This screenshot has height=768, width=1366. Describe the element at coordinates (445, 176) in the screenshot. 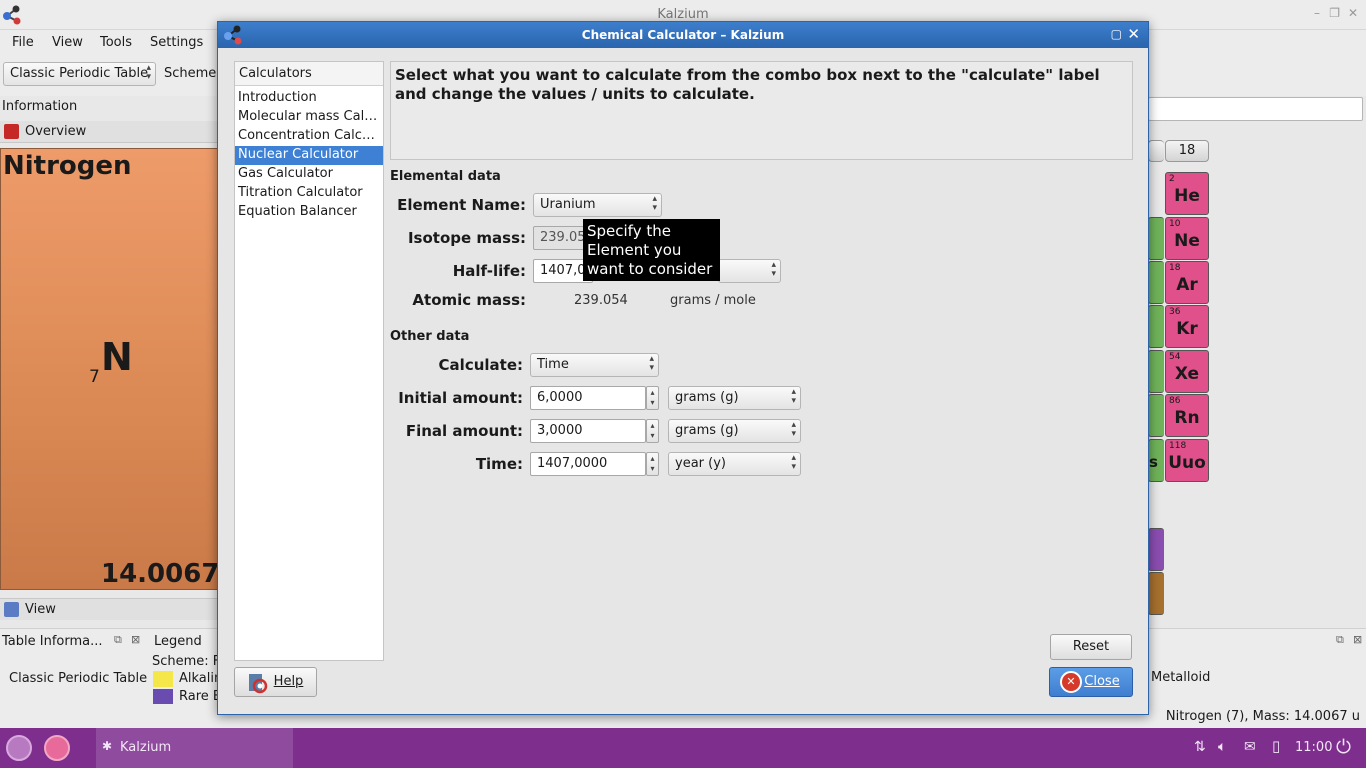

I see `elemental-data-title: Elemental data` at that location.